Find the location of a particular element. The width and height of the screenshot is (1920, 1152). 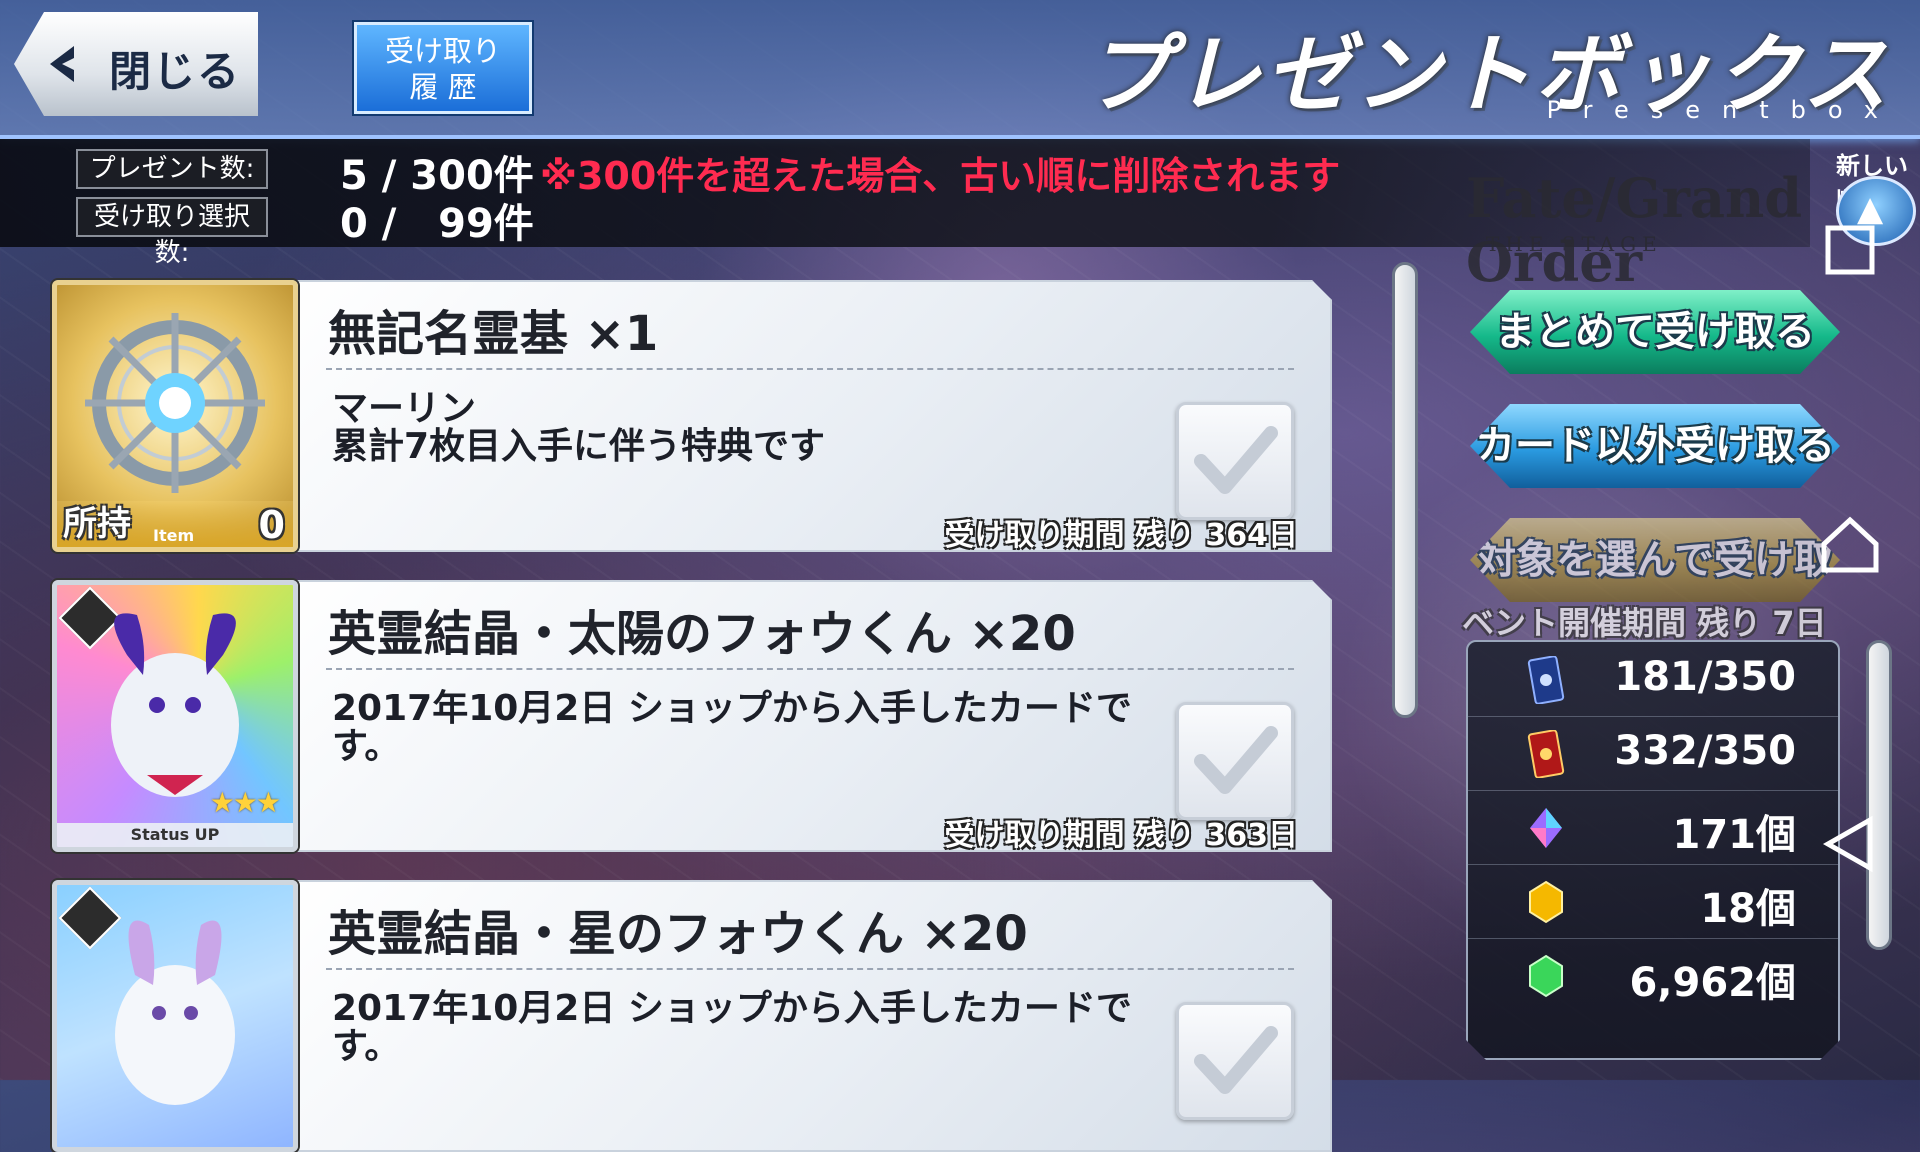

logo-line1: Fate/Grand Order is located at coordinates (1634, 230).